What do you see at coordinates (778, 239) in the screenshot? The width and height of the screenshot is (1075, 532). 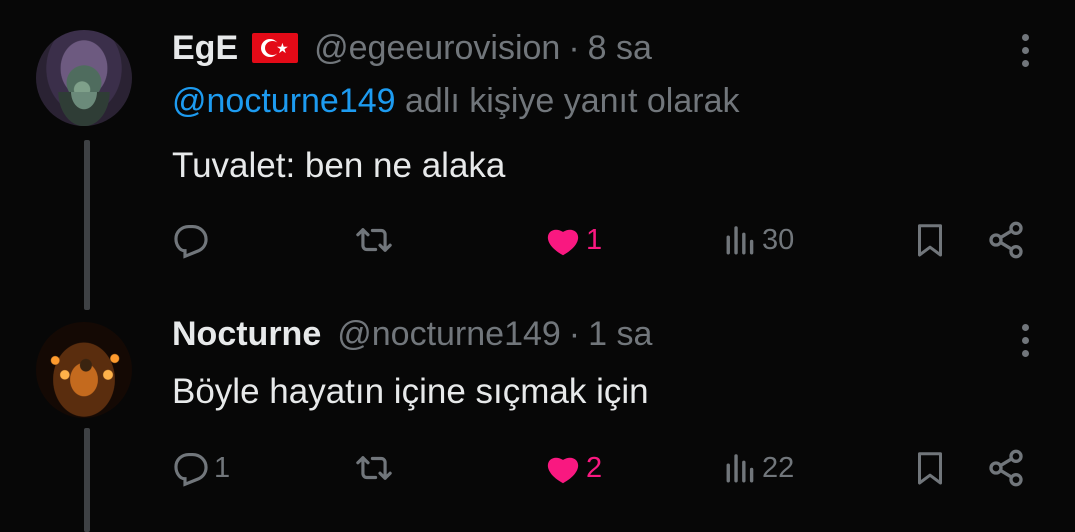 I see `views-count: 30` at bounding box center [778, 239].